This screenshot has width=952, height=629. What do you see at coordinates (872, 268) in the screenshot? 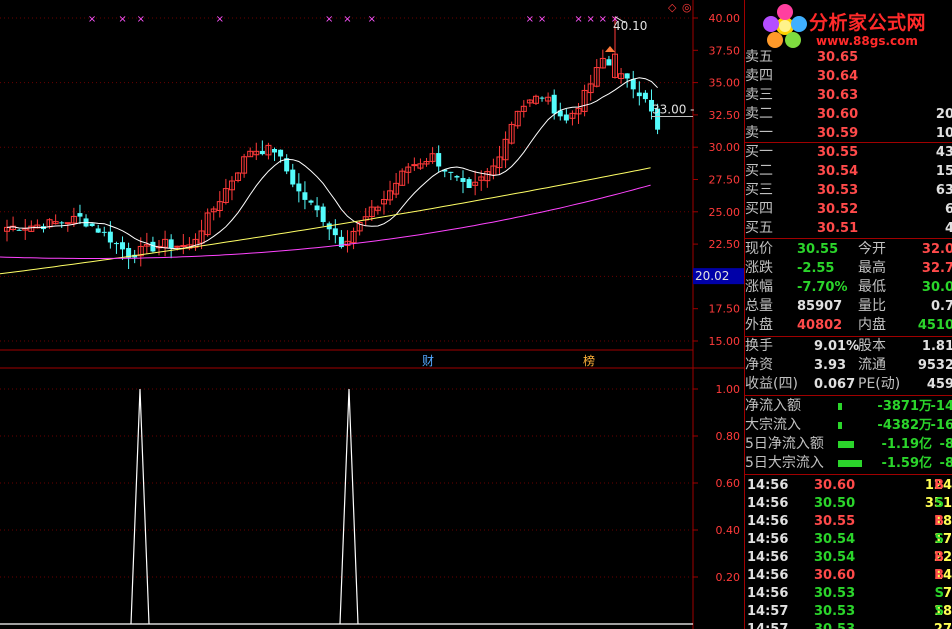
I see `stat-label-2: 最高` at bounding box center [872, 268].